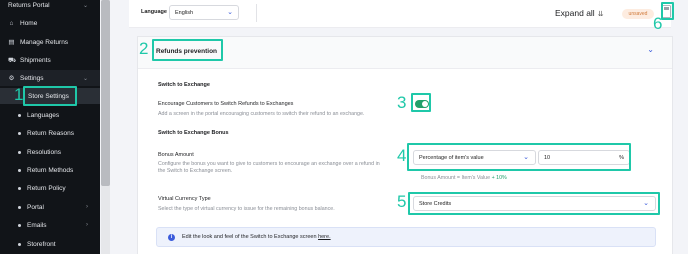 This screenshot has width=688, height=254. I want to click on double-chevron-down-icon: ⇊, so click(600, 14).